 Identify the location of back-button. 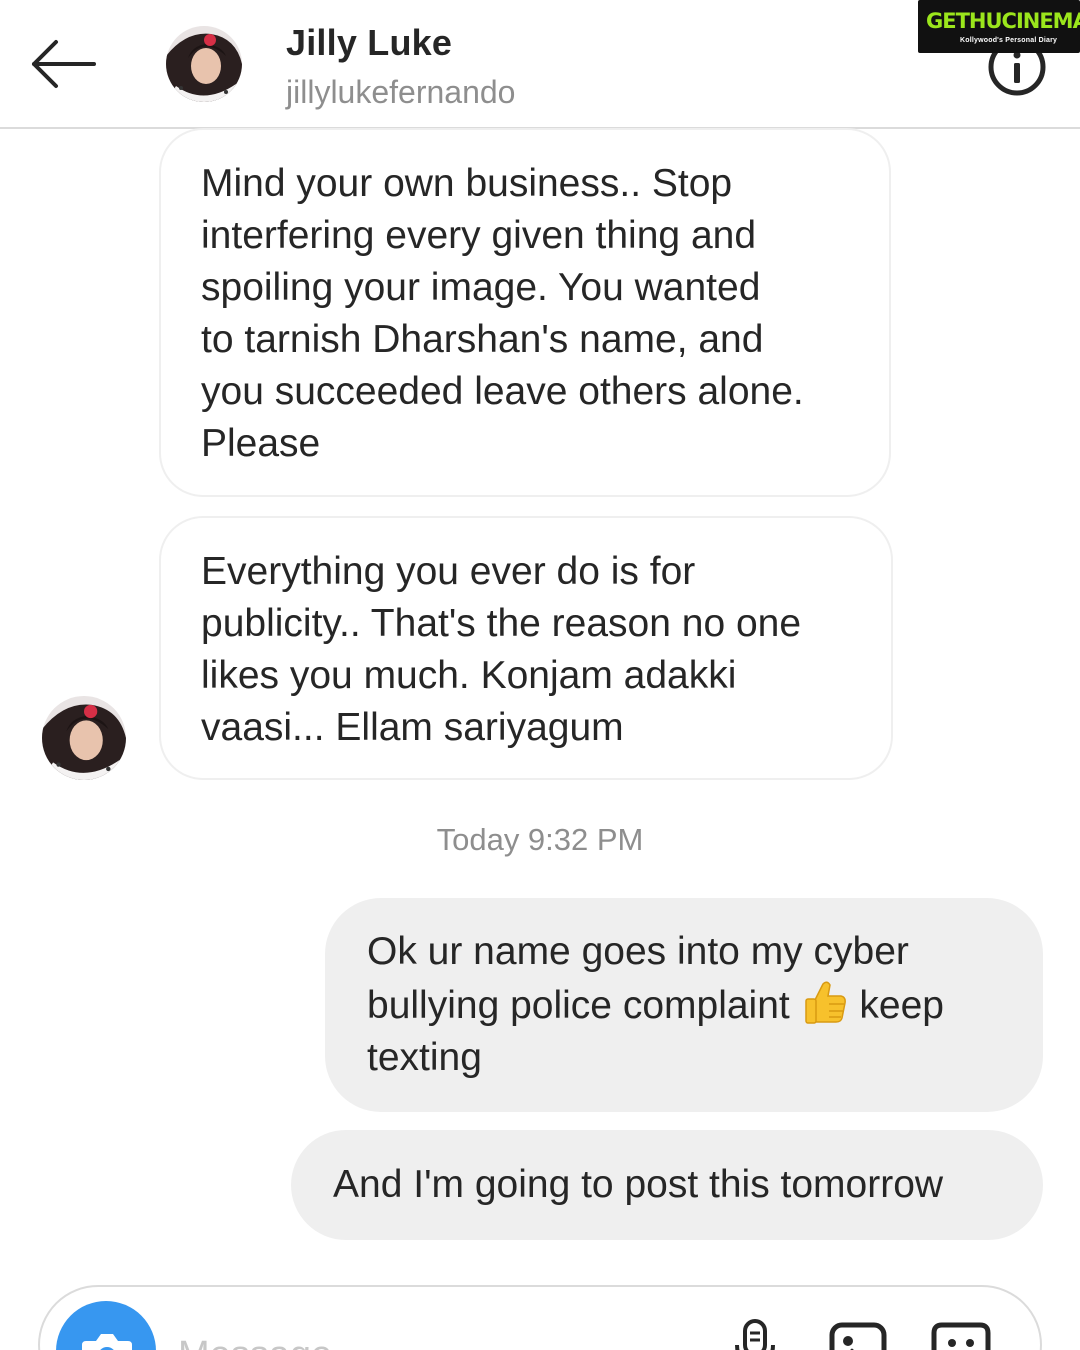
(64, 65).